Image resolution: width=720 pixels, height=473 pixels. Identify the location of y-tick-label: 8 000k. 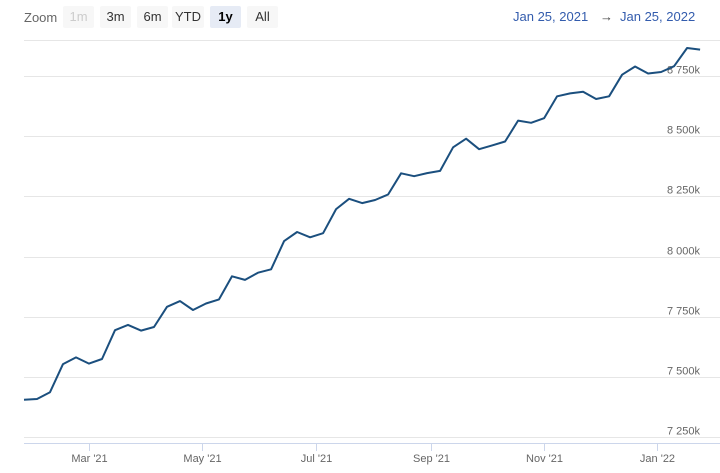
(684, 252).